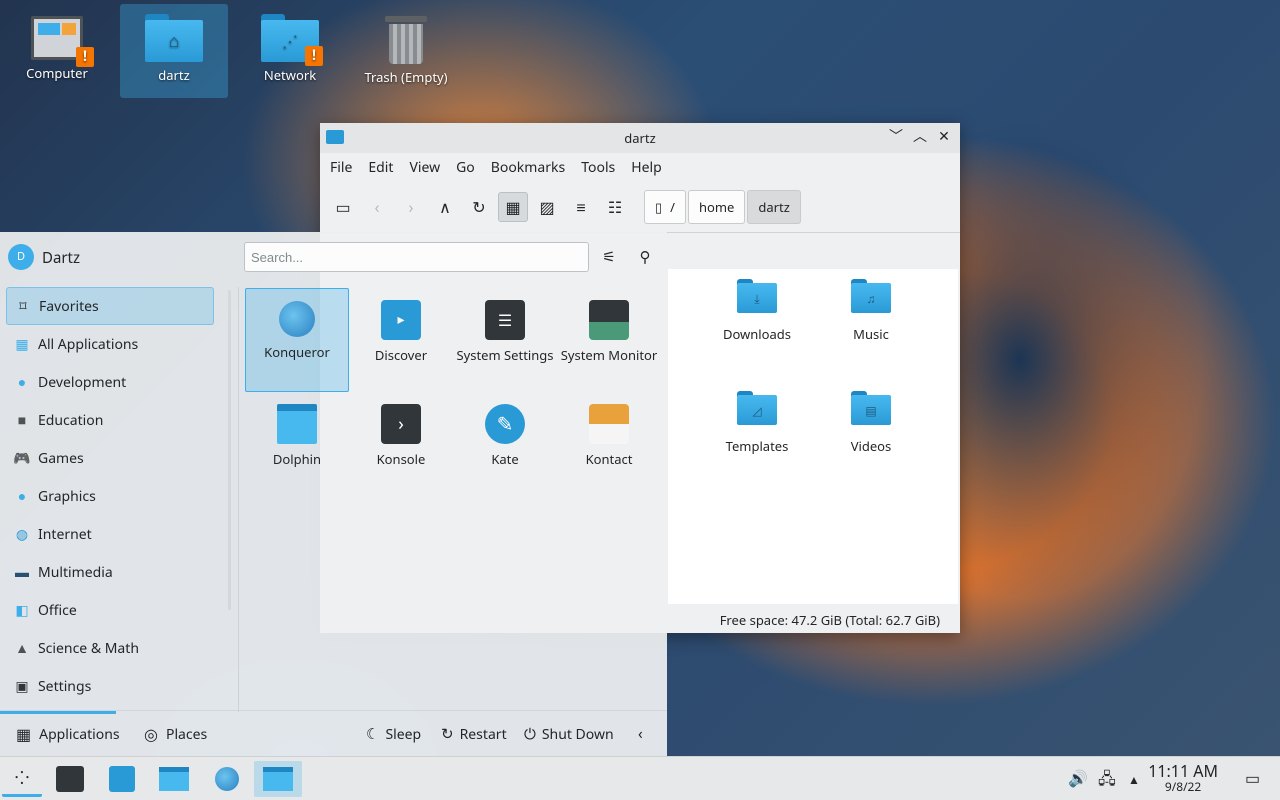 Image resolution: width=1280 pixels, height=800 pixels. What do you see at coordinates (110, 534) in the screenshot?
I see `category-internet: ◍ Internet` at bounding box center [110, 534].